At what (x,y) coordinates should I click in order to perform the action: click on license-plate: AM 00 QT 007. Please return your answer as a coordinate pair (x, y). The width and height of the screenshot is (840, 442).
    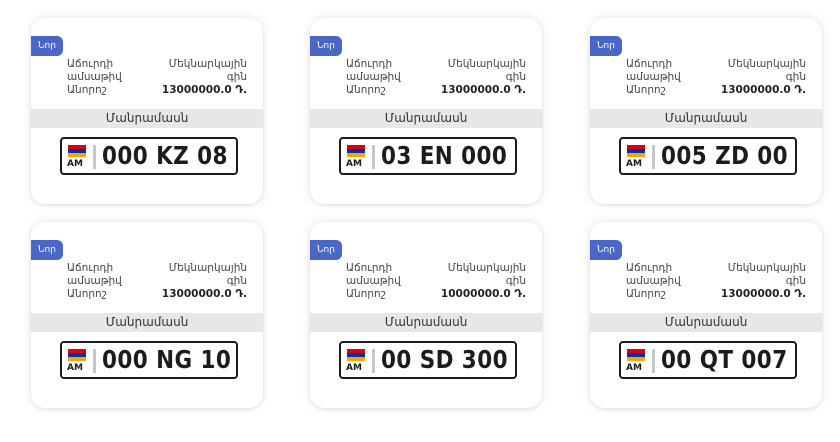
    Looking at the image, I should click on (708, 360).